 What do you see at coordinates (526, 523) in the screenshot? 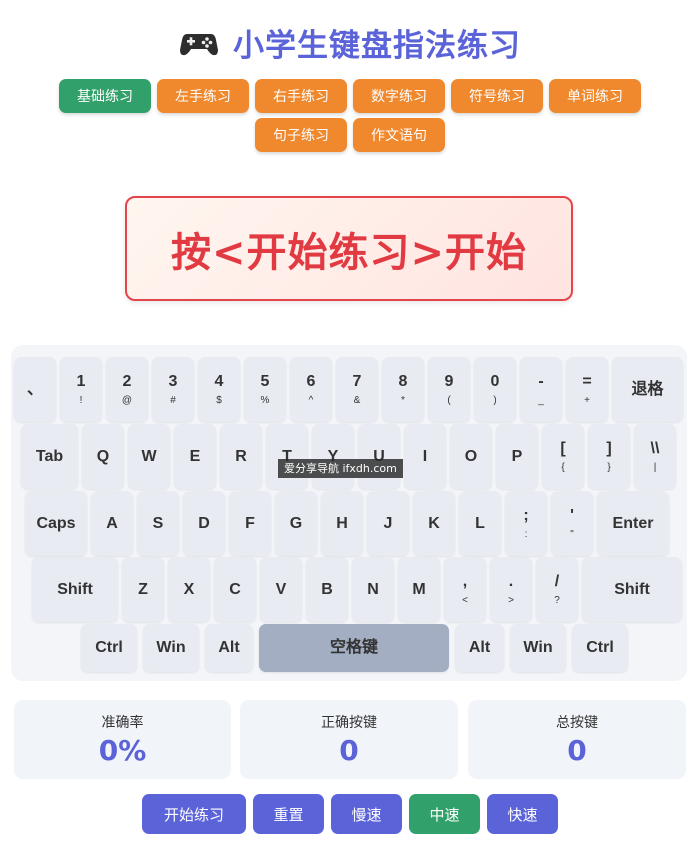
I see `key-semicolon: ;:` at bounding box center [526, 523].